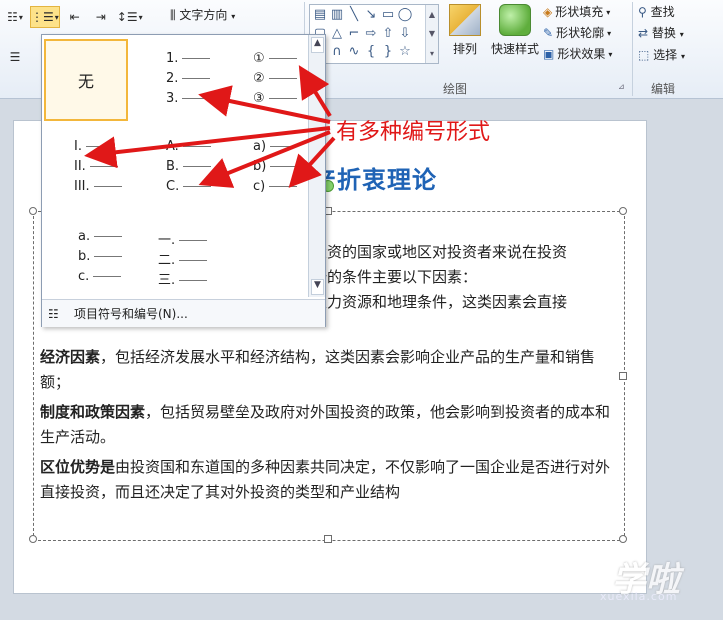 This screenshot has height=620, width=723. I want to click on number-sample: 1., so click(188, 58).